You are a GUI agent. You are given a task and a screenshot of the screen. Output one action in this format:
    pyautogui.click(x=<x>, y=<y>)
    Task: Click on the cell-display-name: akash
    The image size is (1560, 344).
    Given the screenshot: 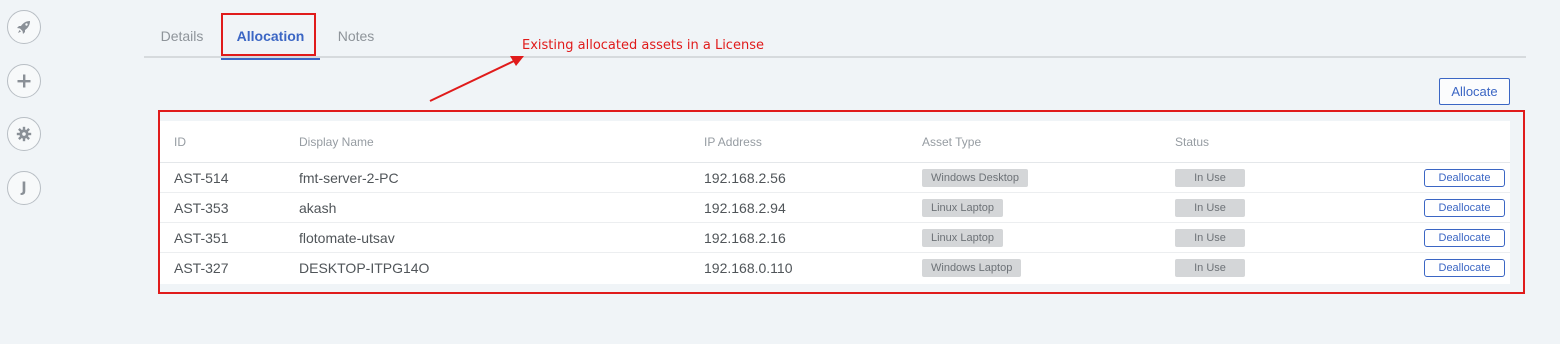 What is the action you would take?
    pyautogui.click(x=317, y=208)
    